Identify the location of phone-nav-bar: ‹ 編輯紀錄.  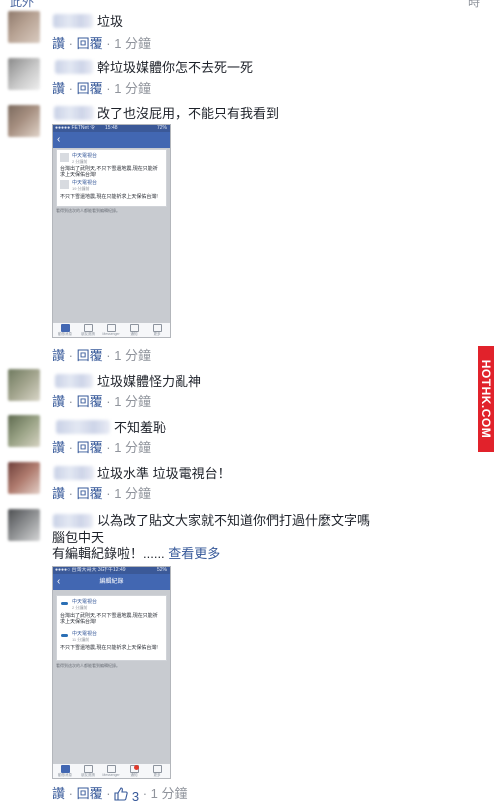
(111, 582).